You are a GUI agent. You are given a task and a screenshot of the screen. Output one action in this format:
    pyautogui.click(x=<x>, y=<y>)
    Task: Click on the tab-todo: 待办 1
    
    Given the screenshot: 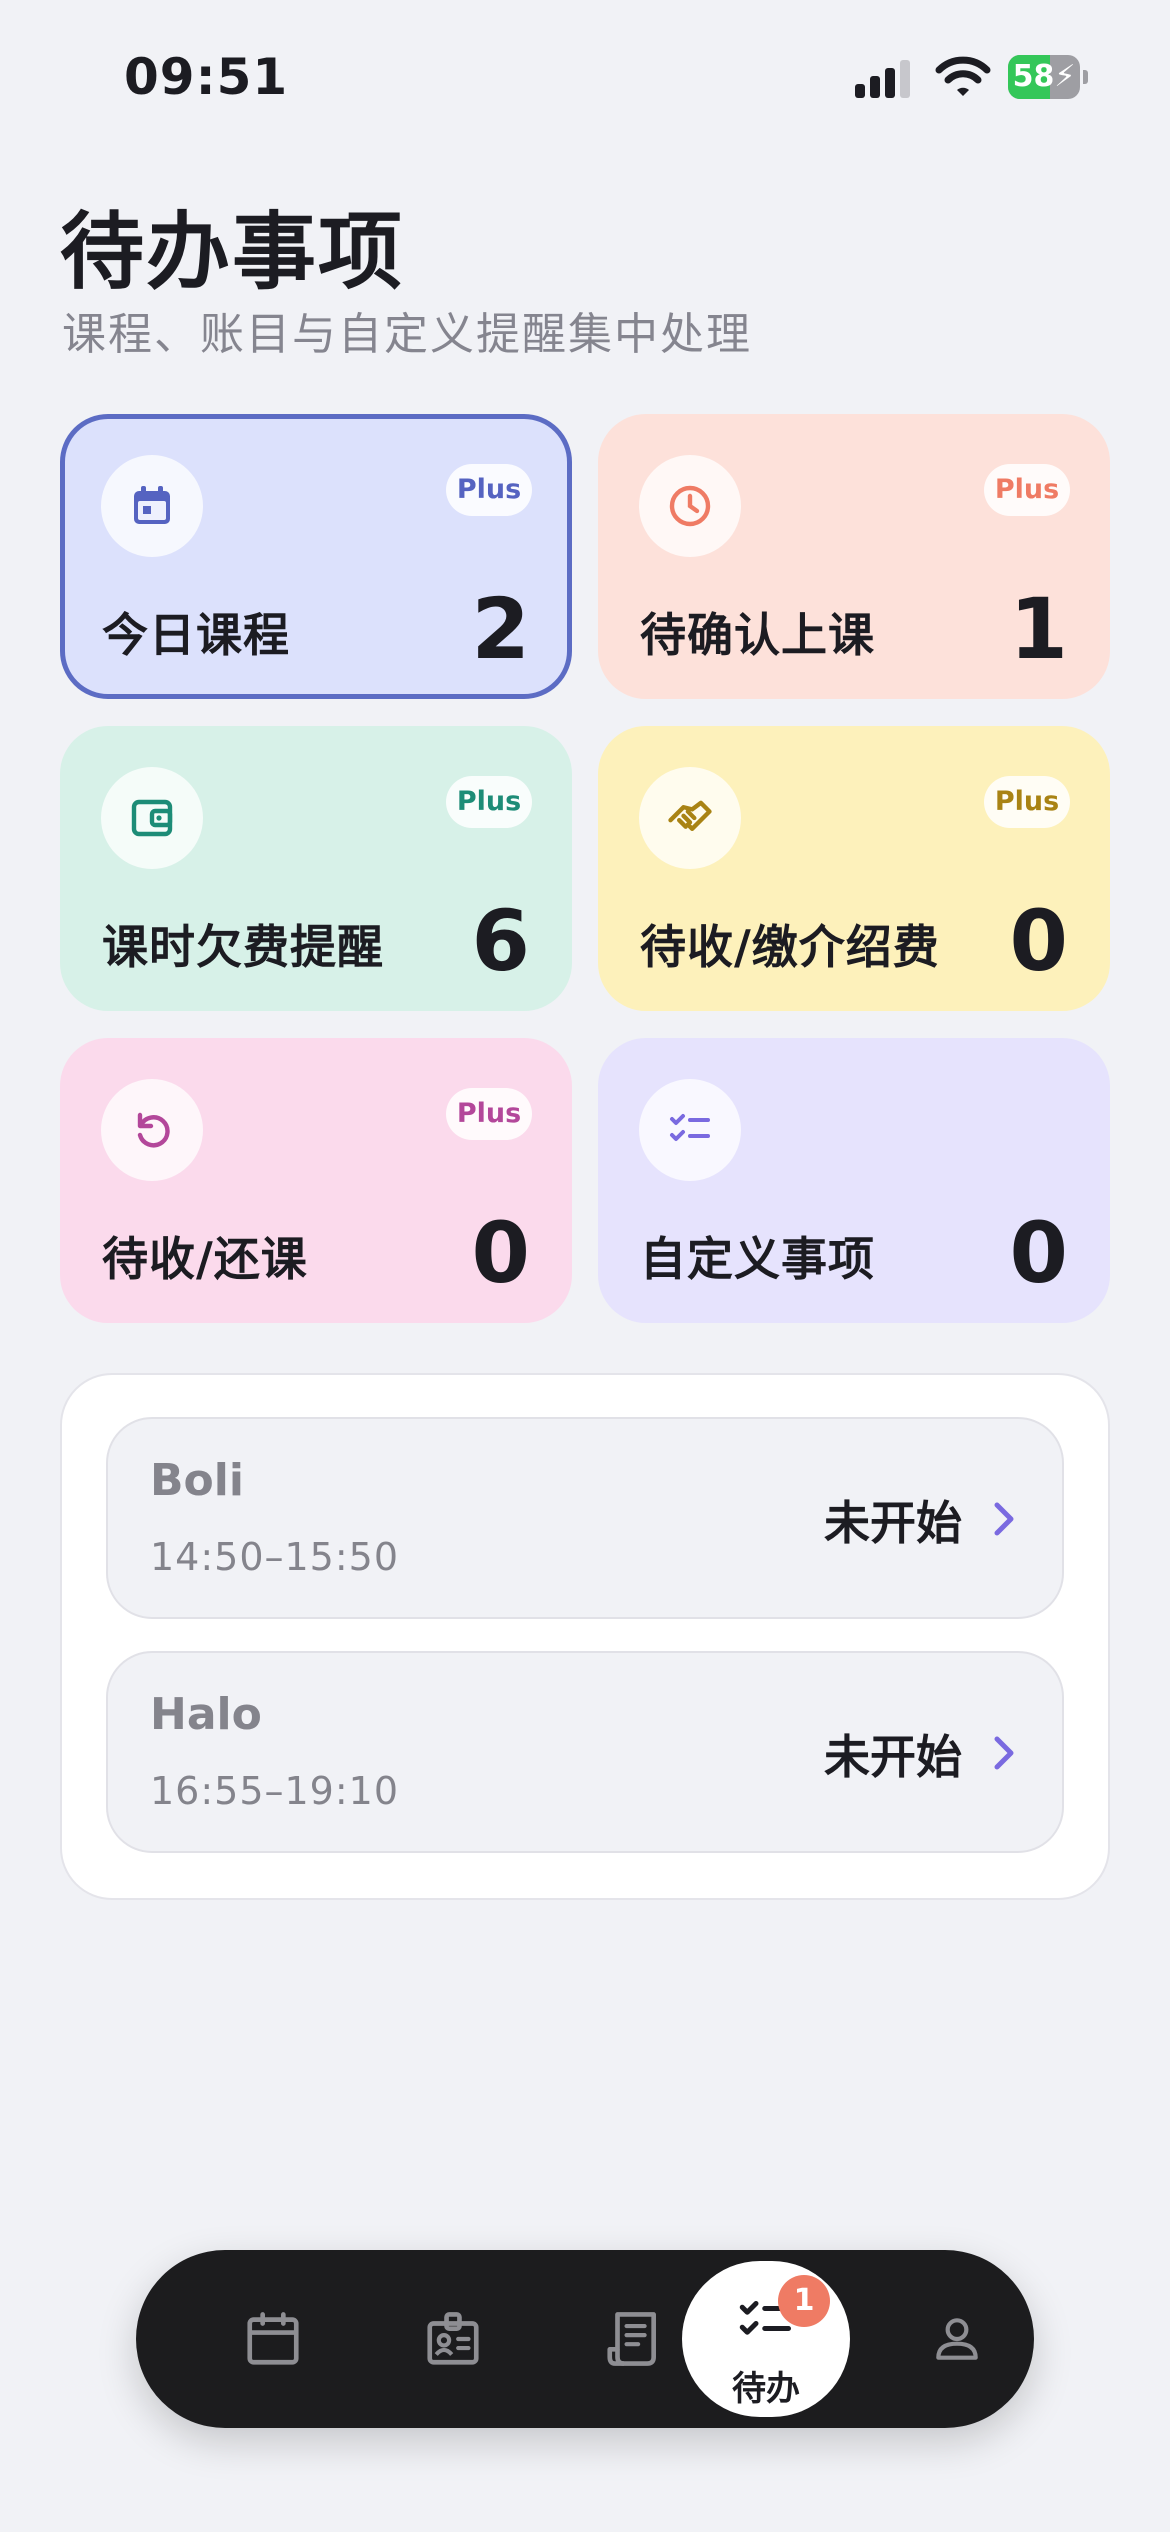 What is the action you would take?
    pyautogui.click(x=766, y=2339)
    